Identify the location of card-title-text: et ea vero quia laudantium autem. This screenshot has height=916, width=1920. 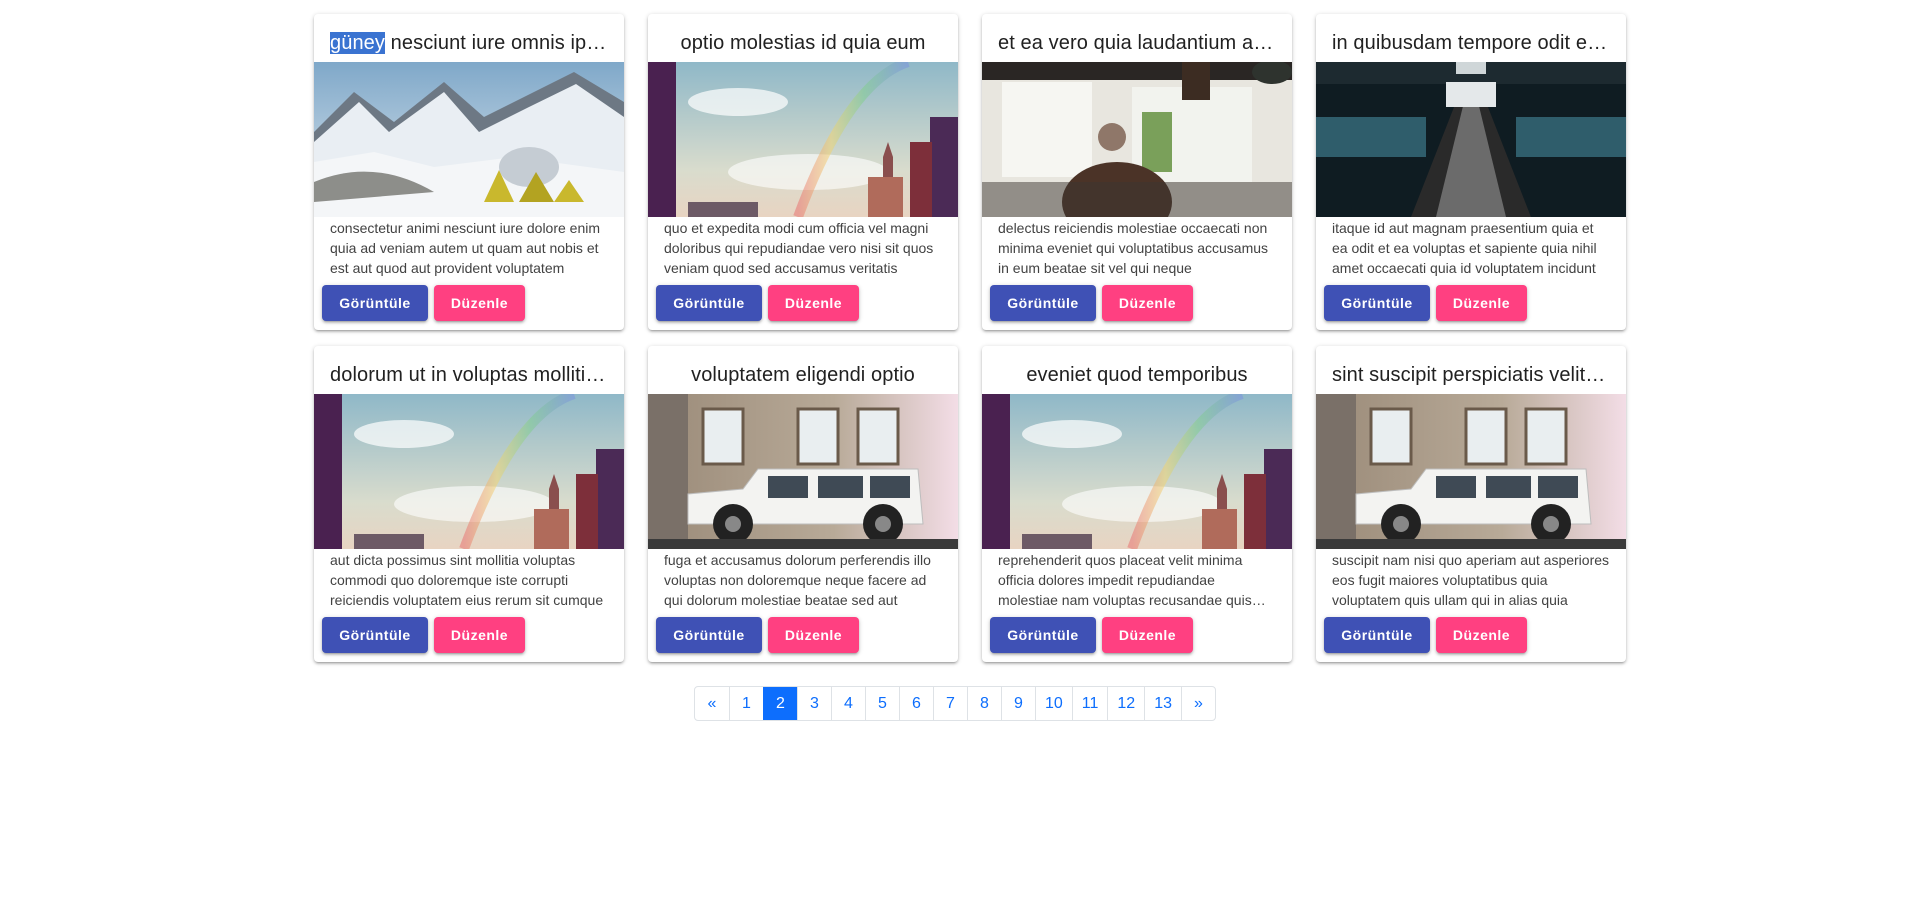
(1145, 43).